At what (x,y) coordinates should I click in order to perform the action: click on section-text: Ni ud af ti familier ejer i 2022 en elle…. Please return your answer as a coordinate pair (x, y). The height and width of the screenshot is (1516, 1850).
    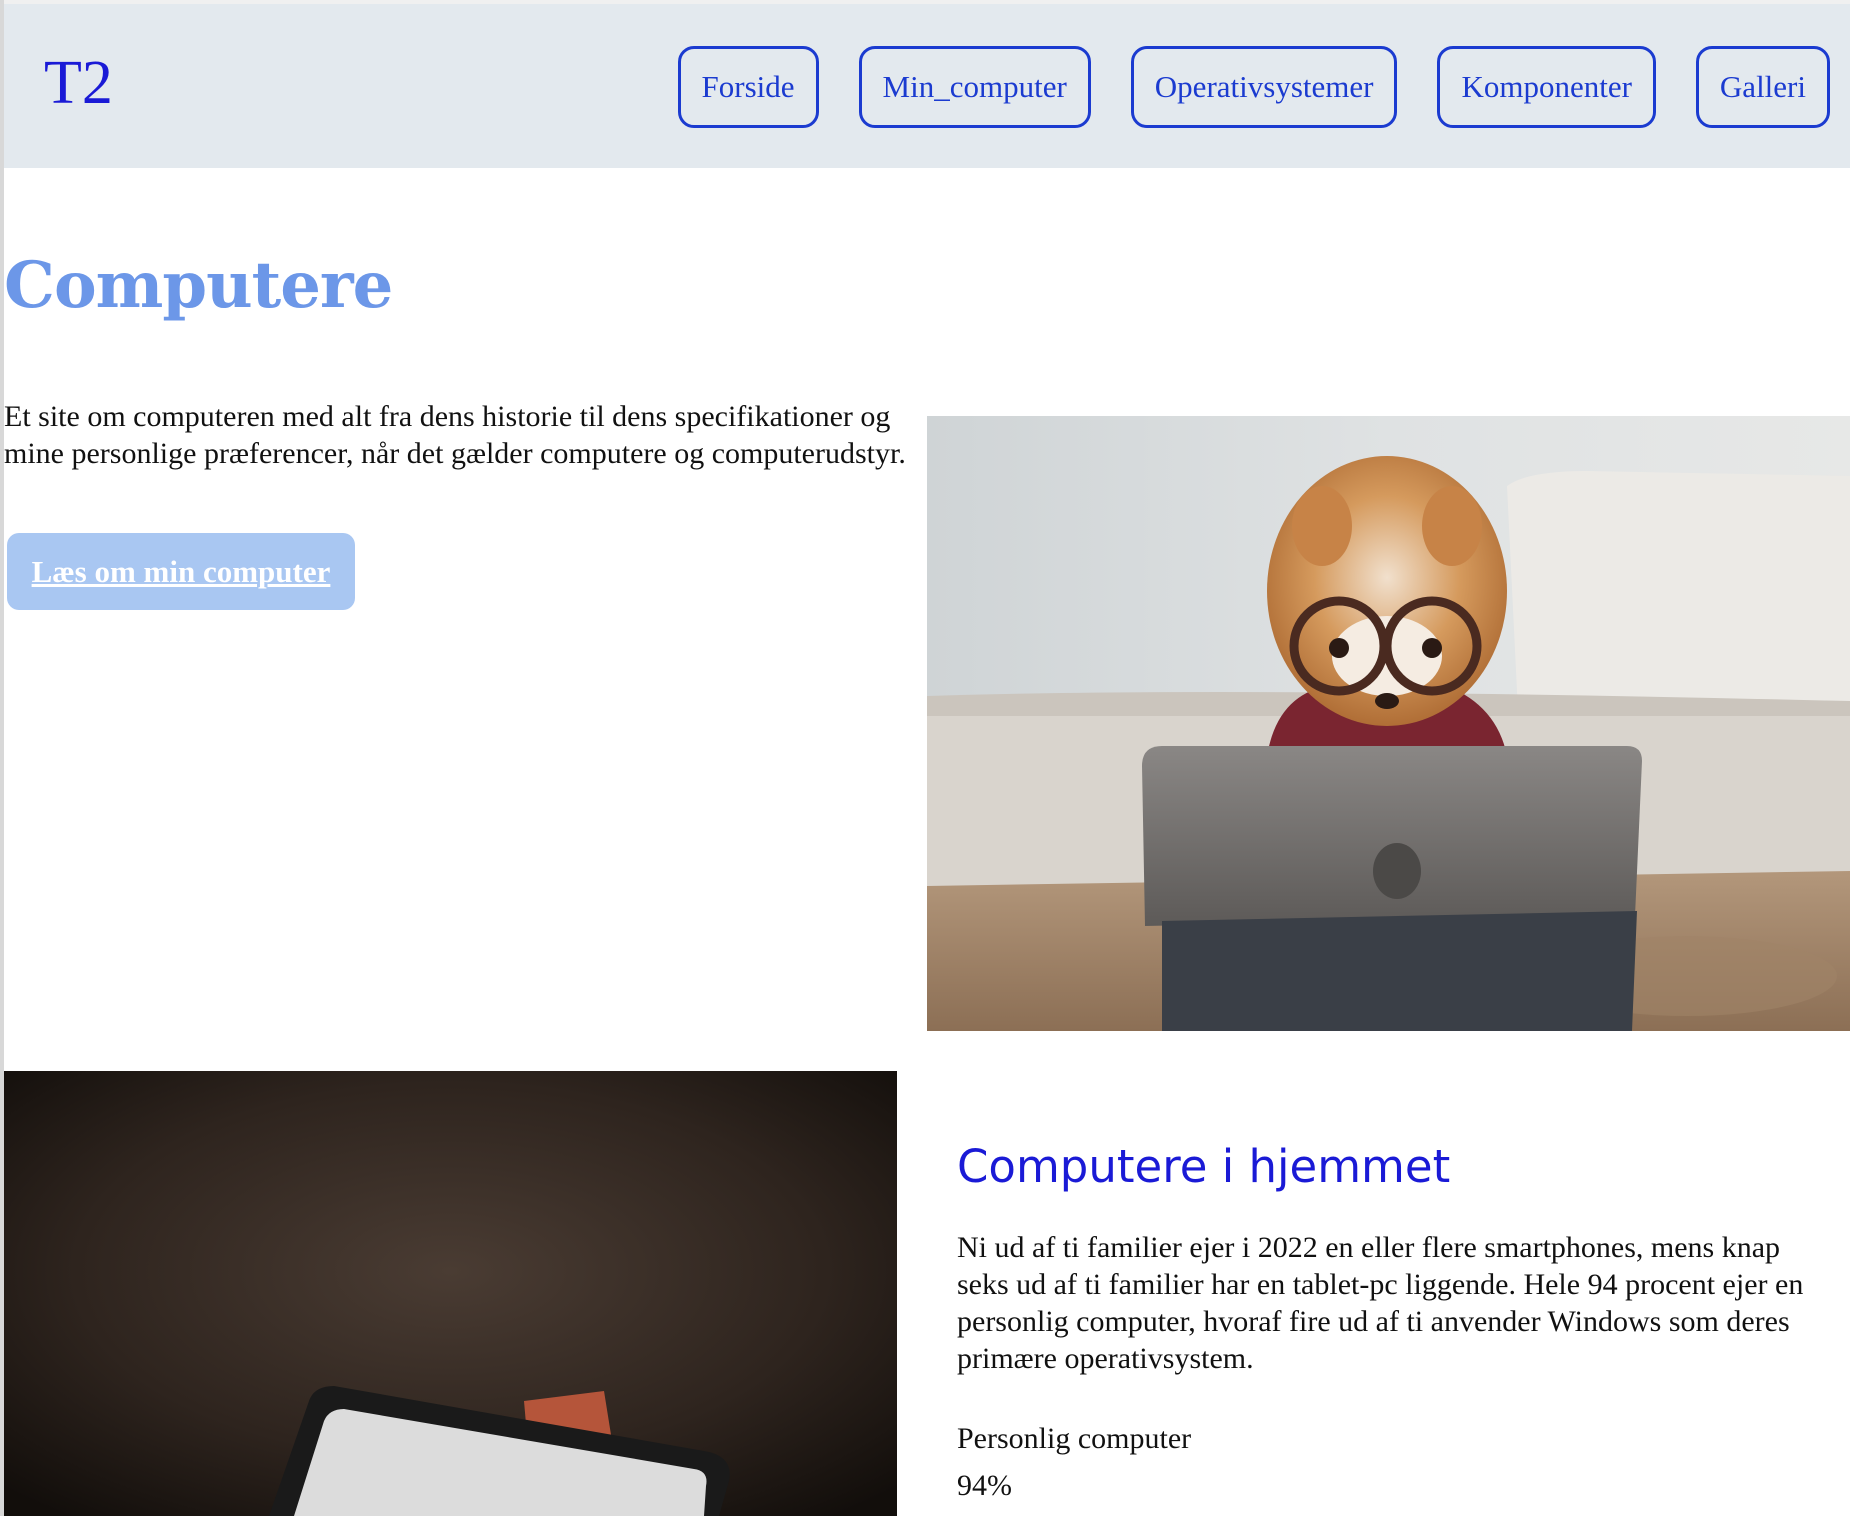
    Looking at the image, I should click on (1380, 1303).